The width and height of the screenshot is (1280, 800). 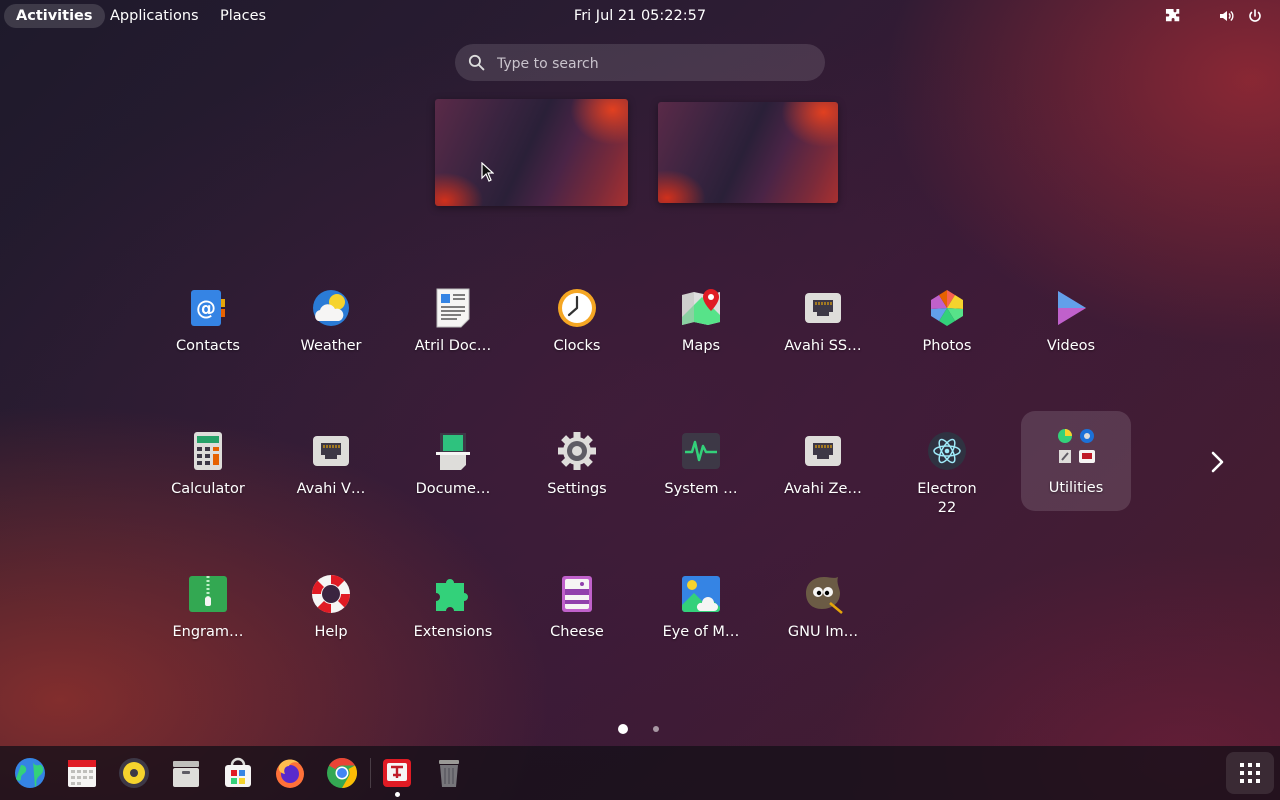 I want to click on app-label: Videos, so click(x=1071, y=346).